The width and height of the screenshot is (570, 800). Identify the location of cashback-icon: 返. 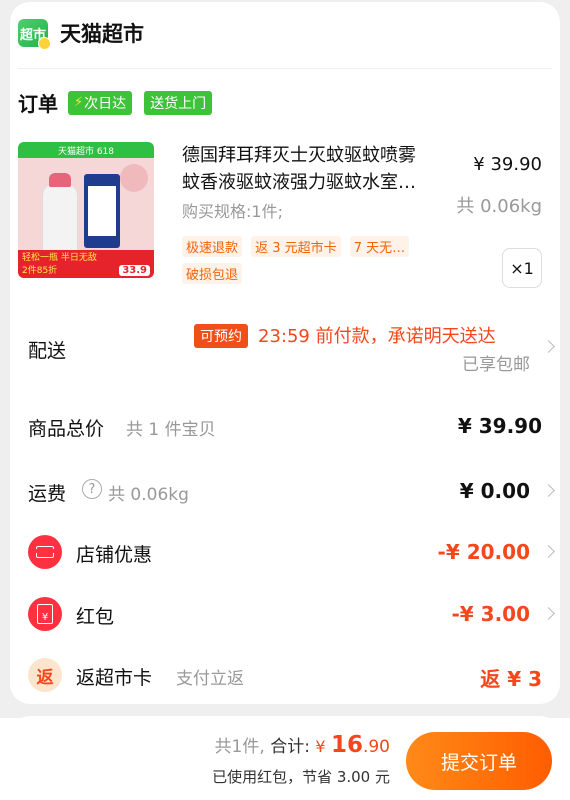
(45, 675).